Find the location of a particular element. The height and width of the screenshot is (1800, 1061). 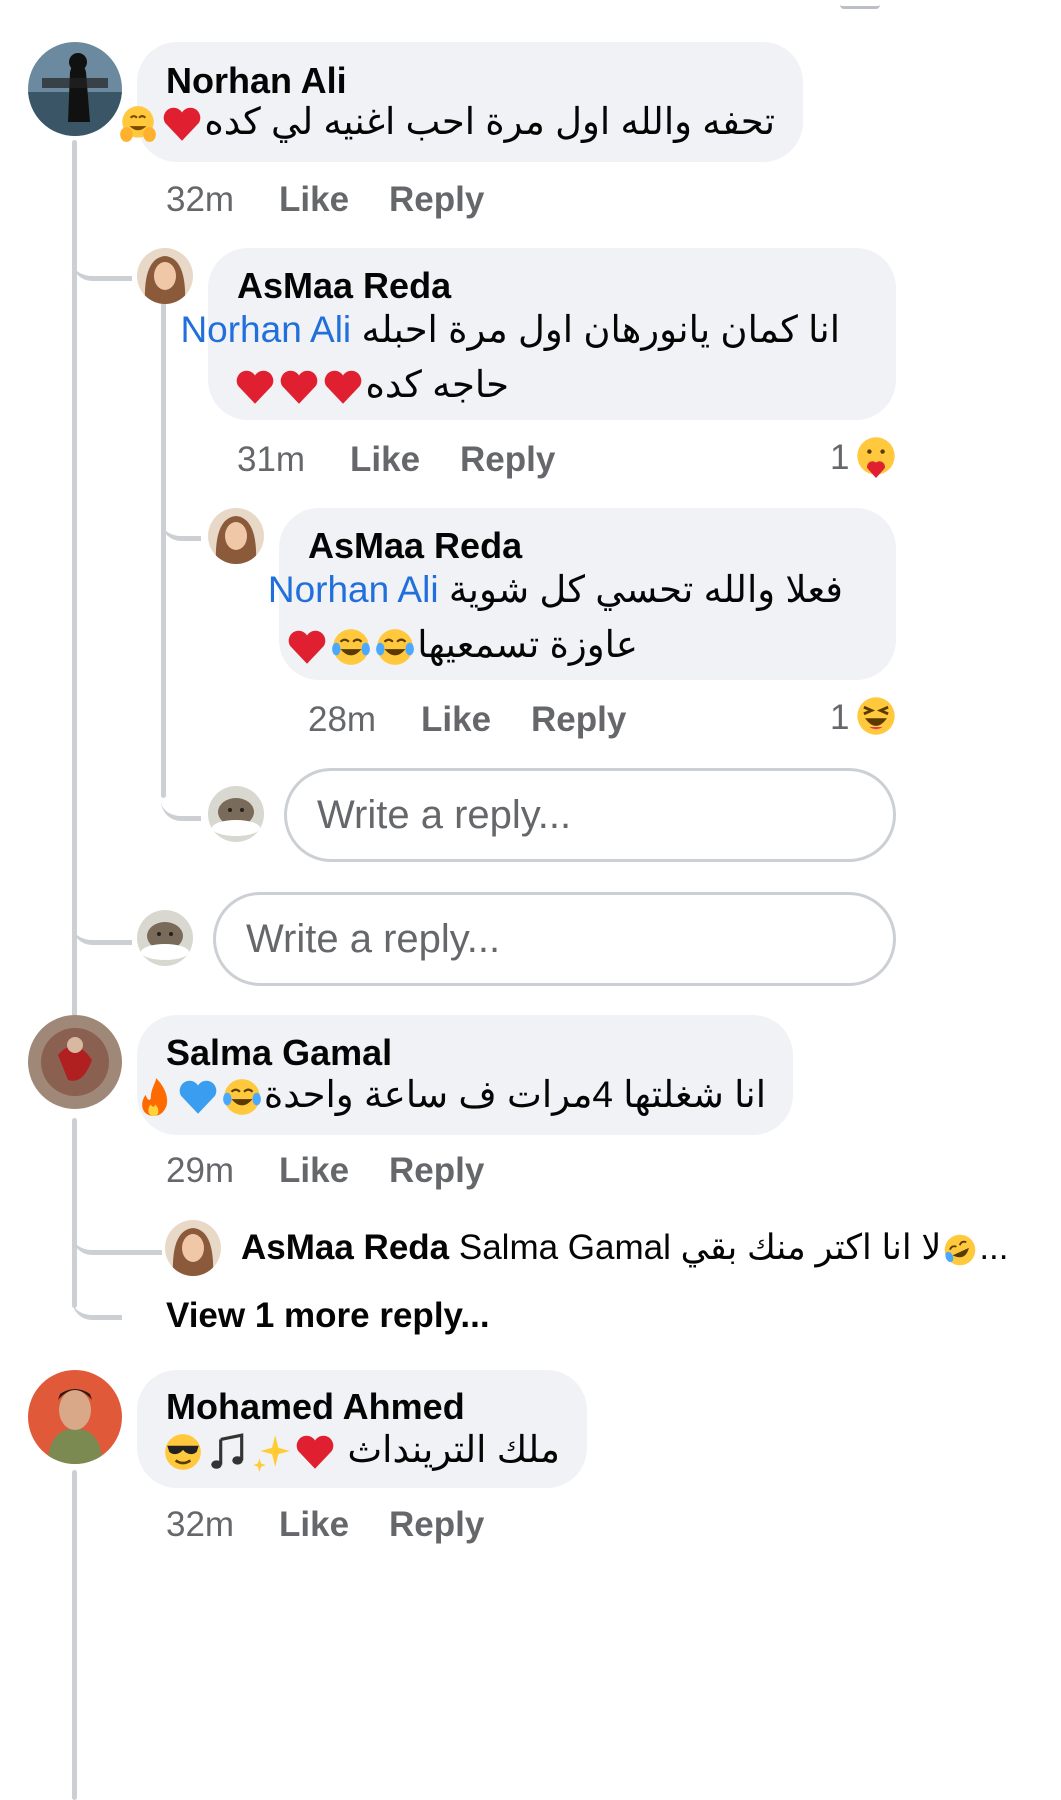

comment-time: 29m is located at coordinates (200, 1170).